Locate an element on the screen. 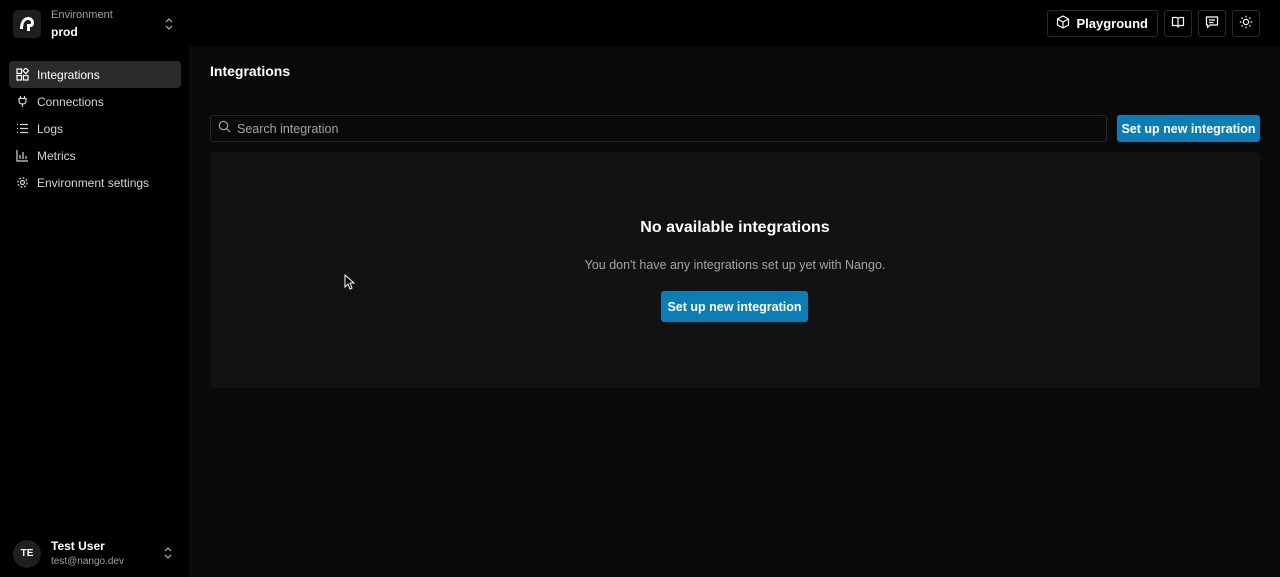  list-icon is located at coordinates (22, 129).